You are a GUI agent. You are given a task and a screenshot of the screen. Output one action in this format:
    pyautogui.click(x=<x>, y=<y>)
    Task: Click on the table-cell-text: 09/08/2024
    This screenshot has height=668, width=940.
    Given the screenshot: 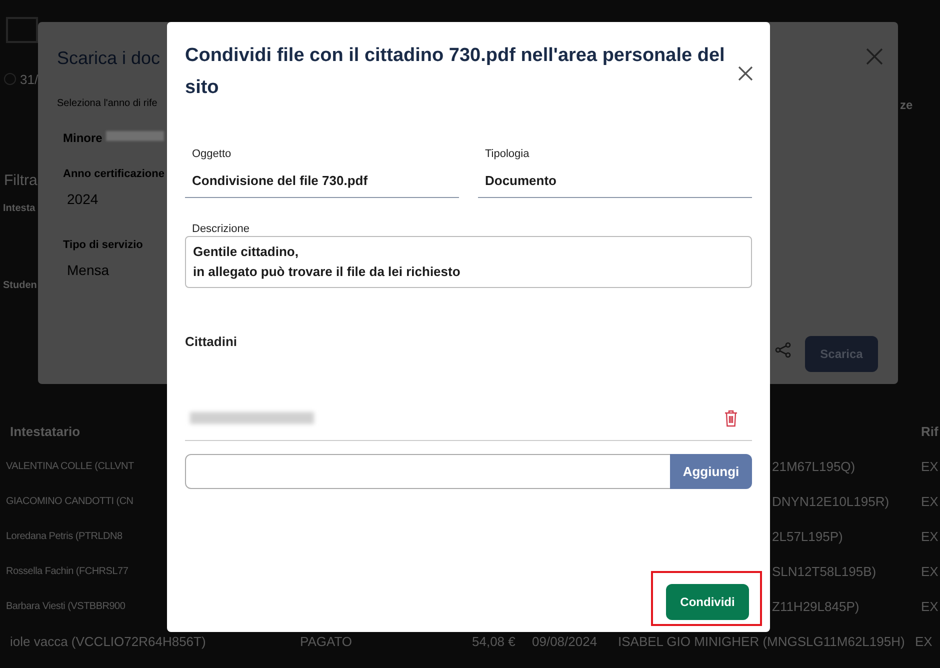 What is the action you would take?
    pyautogui.click(x=565, y=642)
    